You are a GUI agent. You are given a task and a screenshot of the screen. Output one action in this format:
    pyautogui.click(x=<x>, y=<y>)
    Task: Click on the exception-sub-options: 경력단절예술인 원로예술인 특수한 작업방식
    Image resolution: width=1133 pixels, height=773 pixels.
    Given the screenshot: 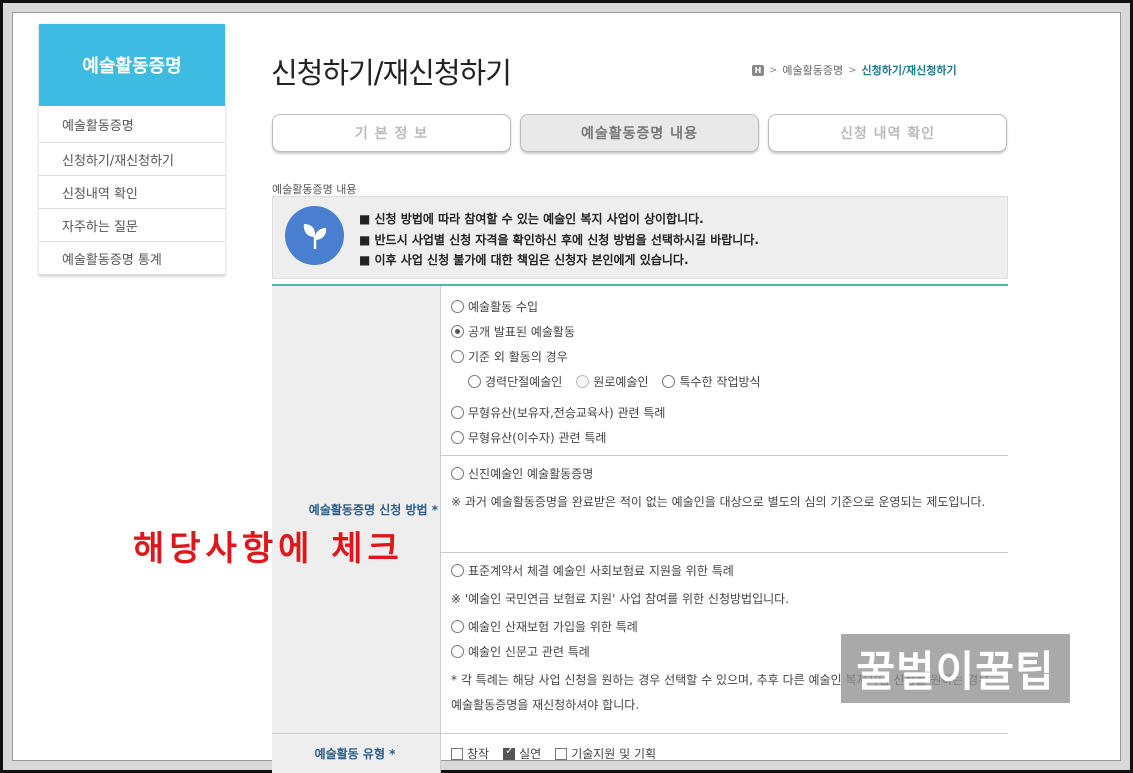 What is the action you would take?
    pyautogui.click(x=724, y=381)
    